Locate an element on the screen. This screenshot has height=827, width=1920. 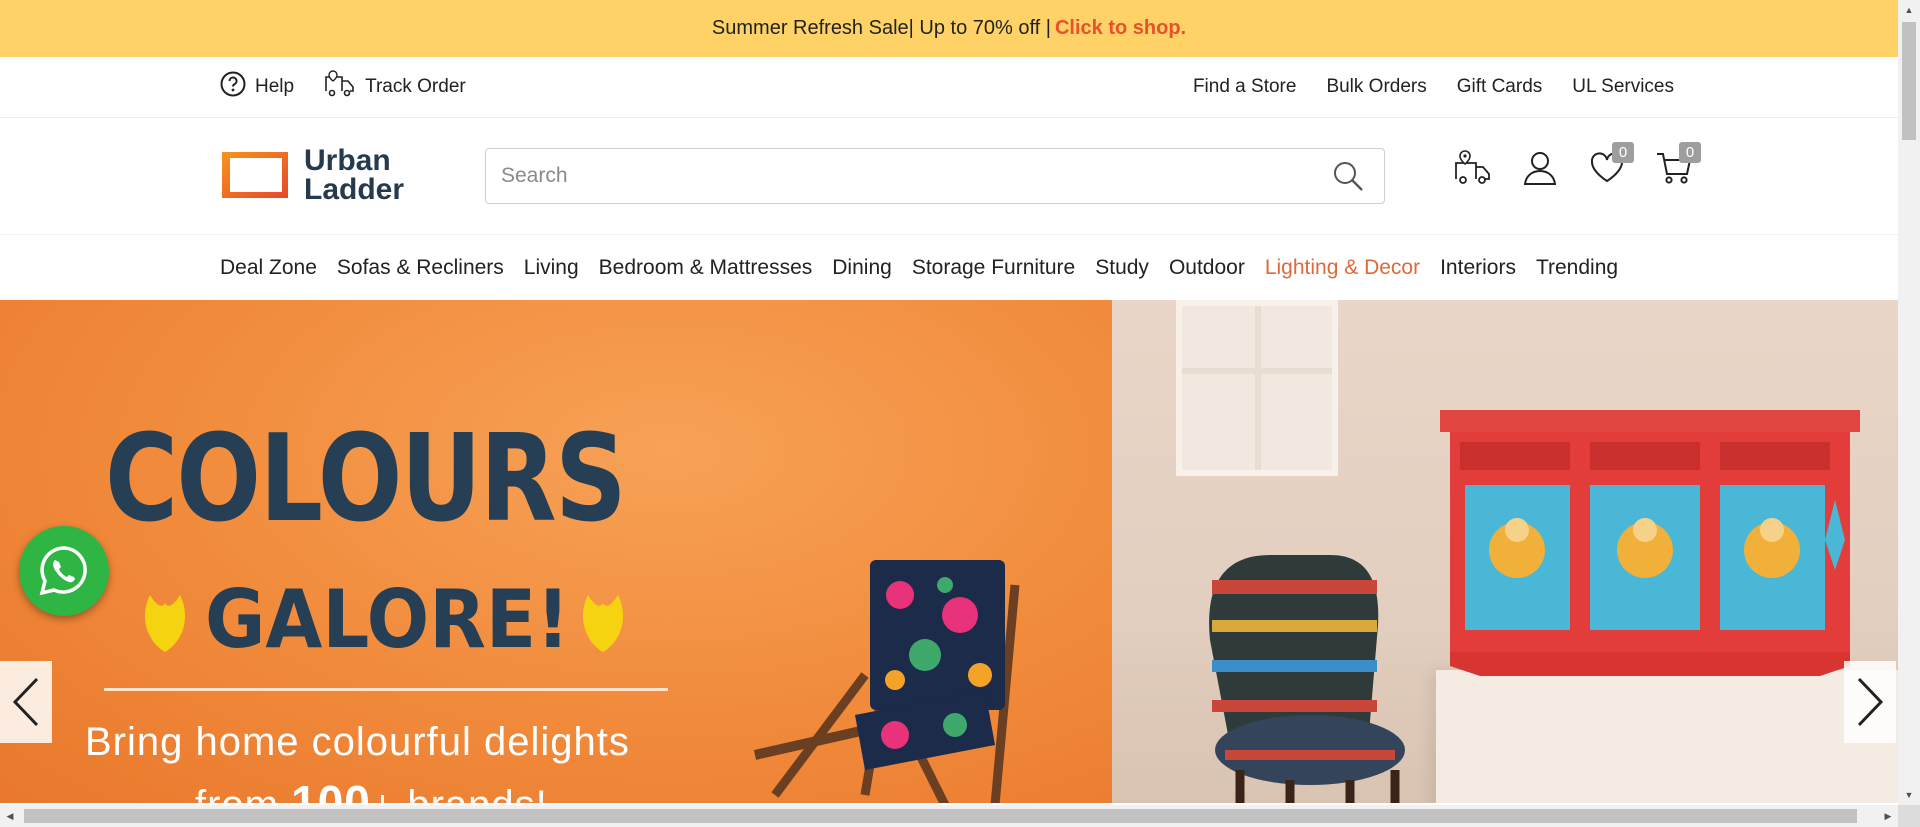
horizontal-scrollbar: ◀ ▶ is located at coordinates (949, 816).